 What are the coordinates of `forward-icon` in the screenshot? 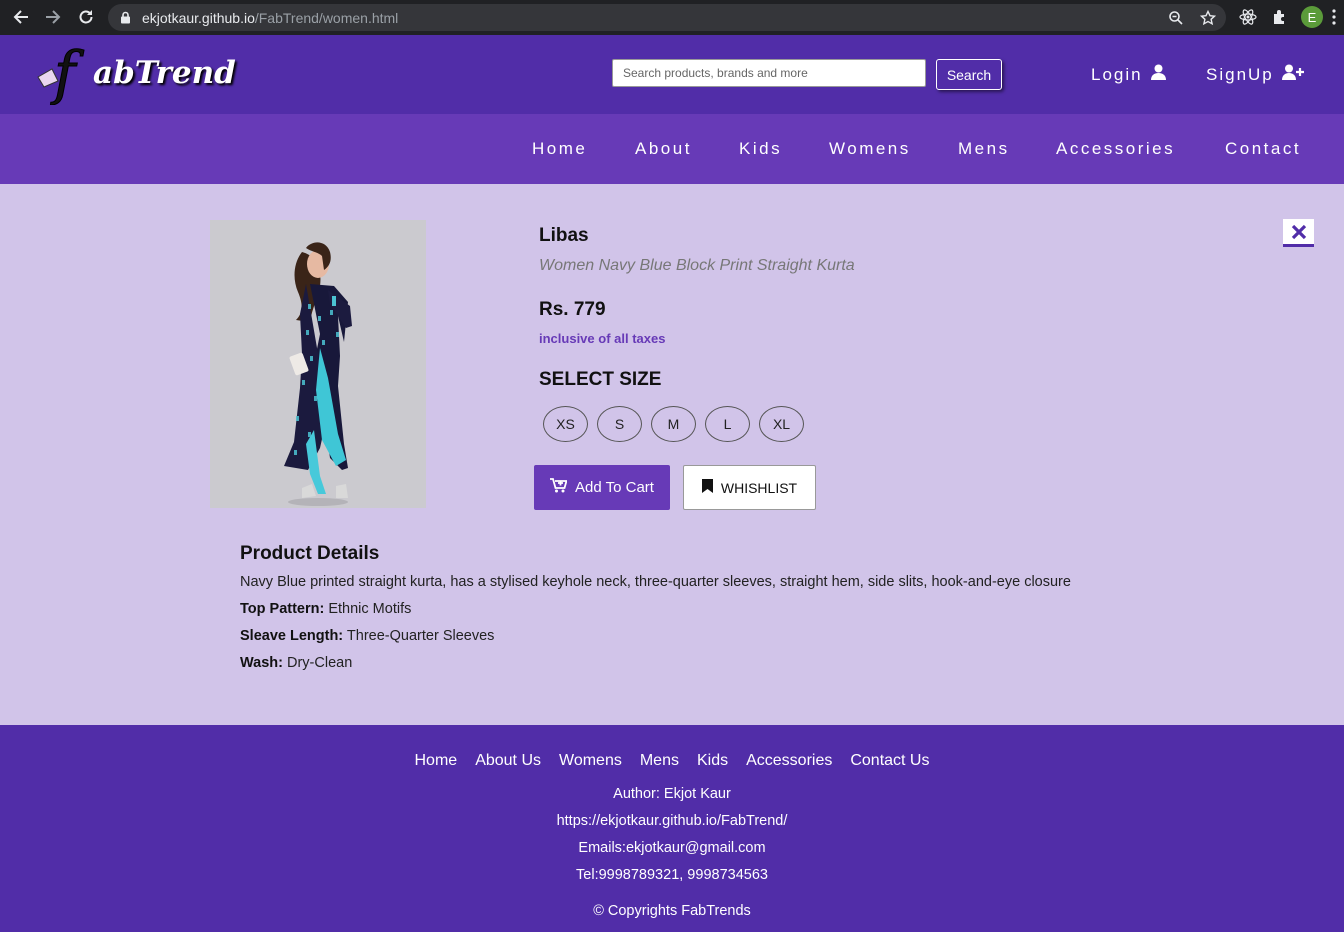 It's located at (53, 17).